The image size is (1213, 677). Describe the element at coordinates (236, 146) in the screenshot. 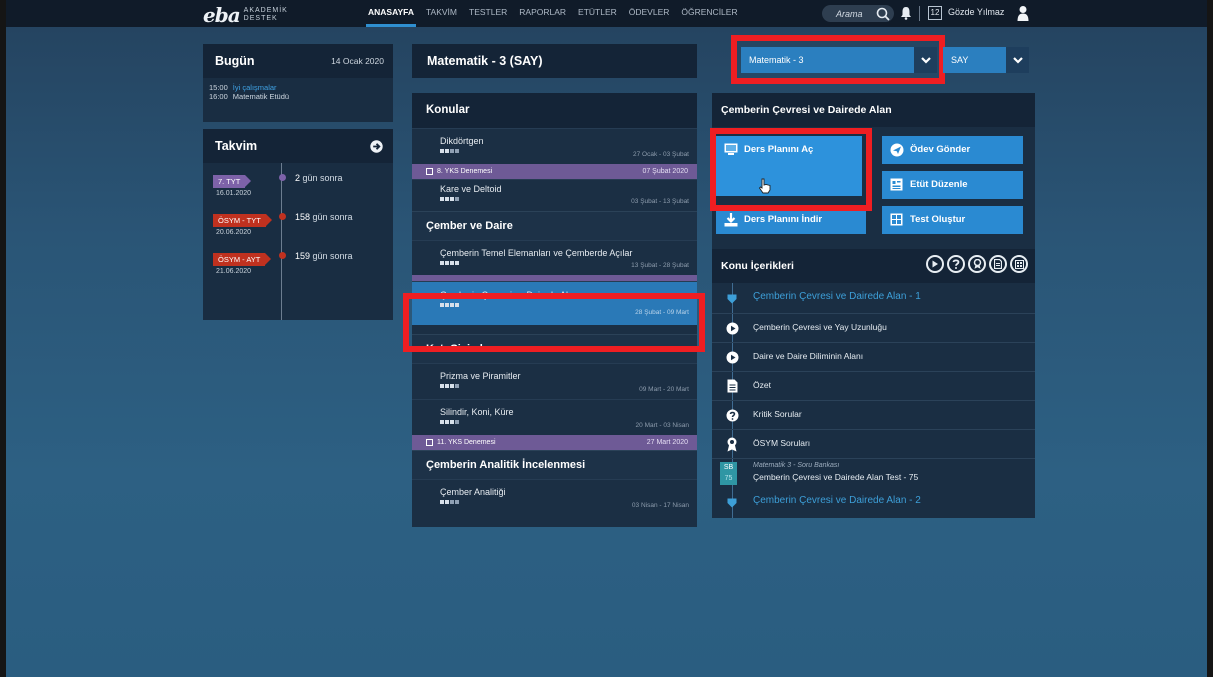

I see `calendar-title: Takvim` at that location.